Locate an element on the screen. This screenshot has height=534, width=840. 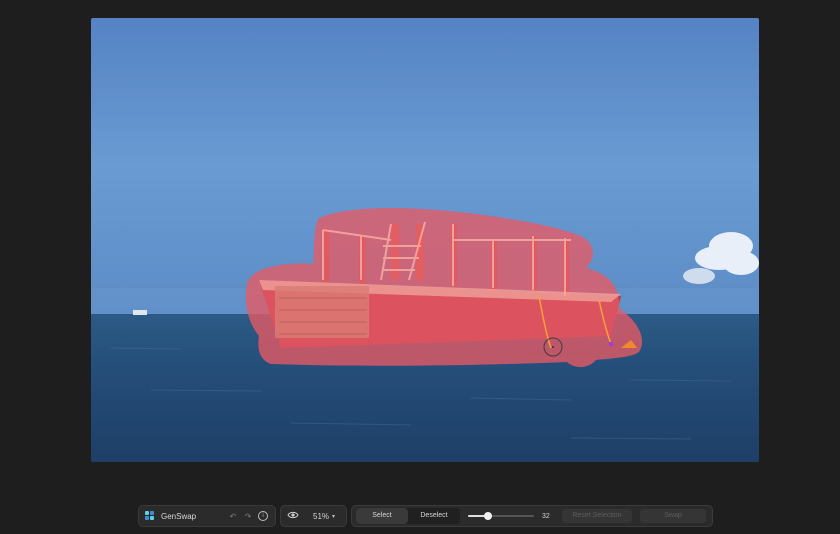
info-icon: i is located at coordinates (263, 516).